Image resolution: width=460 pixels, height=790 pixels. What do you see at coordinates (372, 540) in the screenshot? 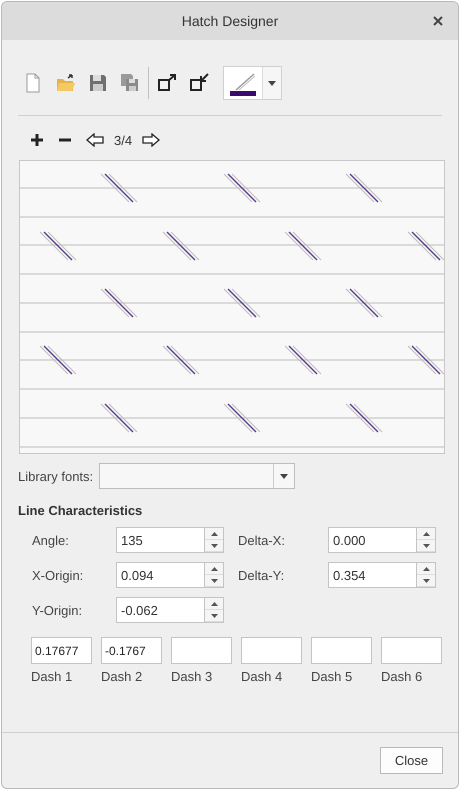
I see `spin-field: 0.000` at bounding box center [372, 540].